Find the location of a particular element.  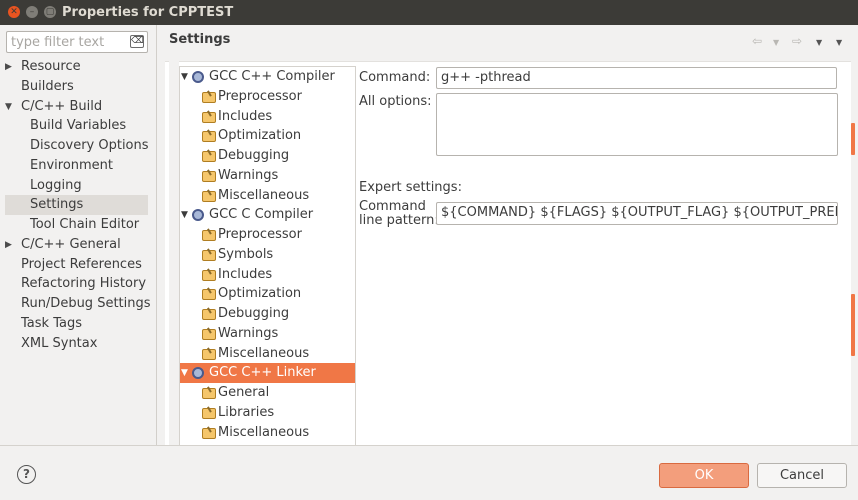

tree-item-gcc-cpp-linker: ▼ GCC C++ Linker is located at coordinates (267, 373).